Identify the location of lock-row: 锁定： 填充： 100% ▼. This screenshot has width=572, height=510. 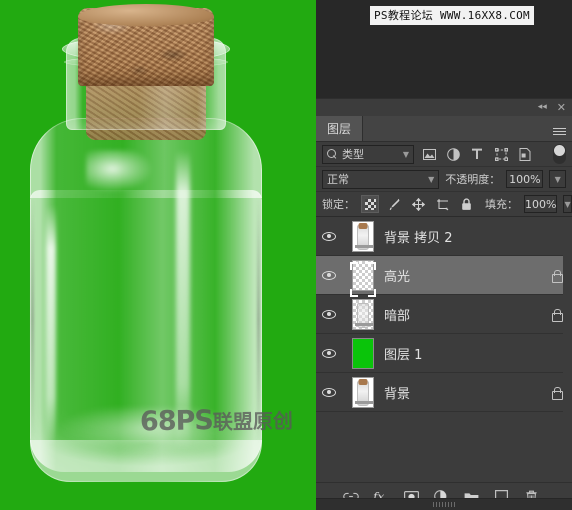
(444, 204).